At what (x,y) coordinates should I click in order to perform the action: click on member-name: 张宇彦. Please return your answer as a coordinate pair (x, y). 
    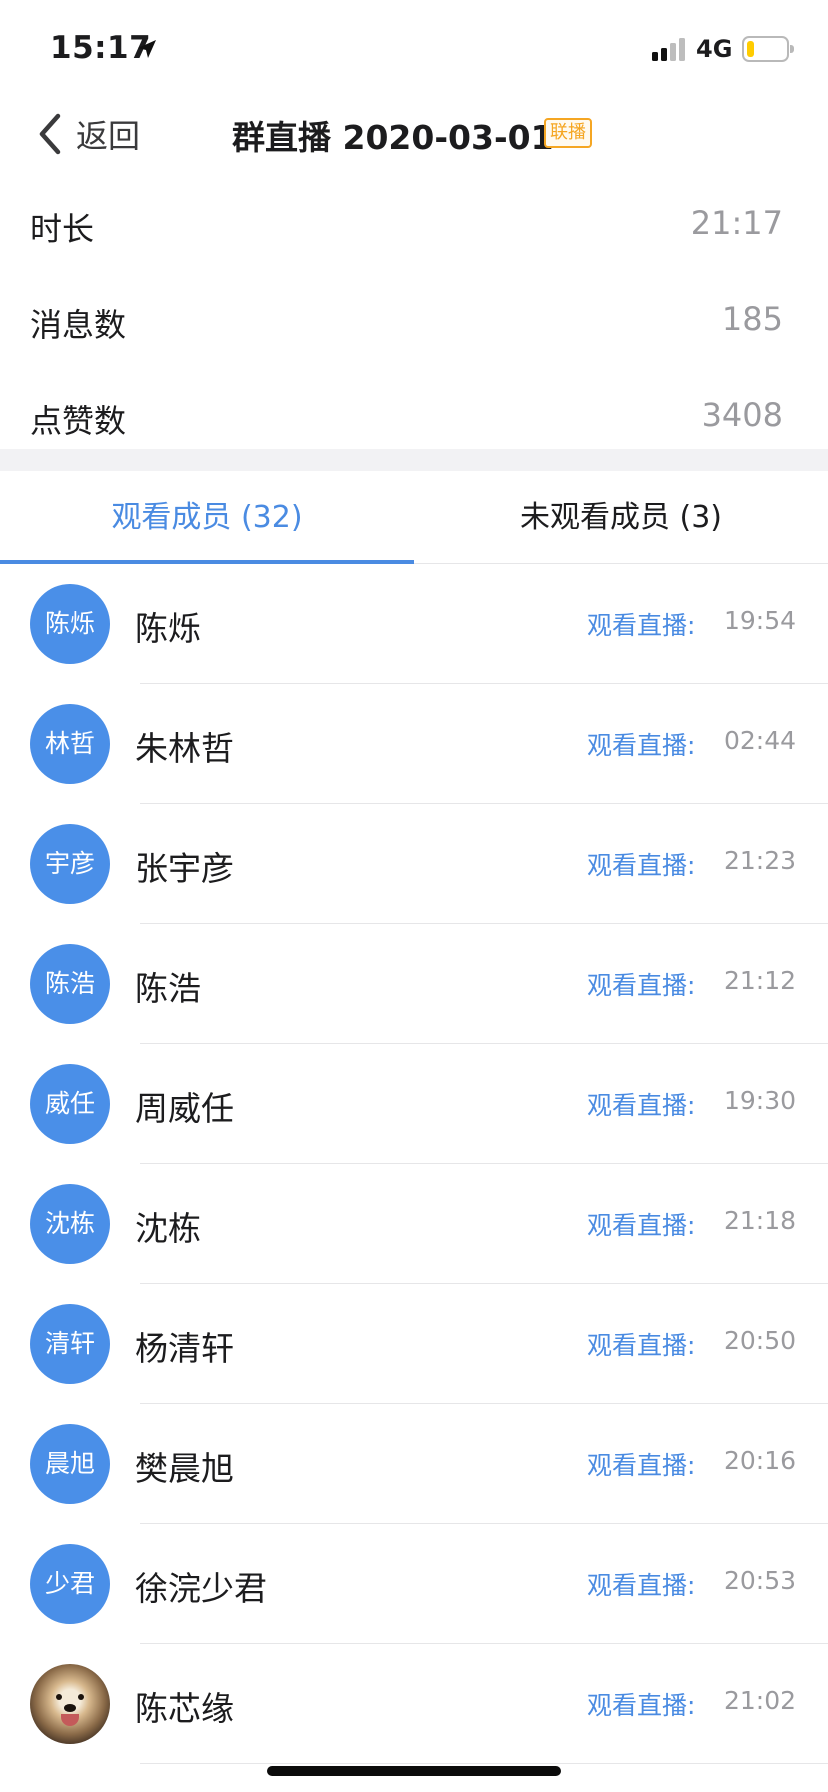
    Looking at the image, I should click on (184, 868).